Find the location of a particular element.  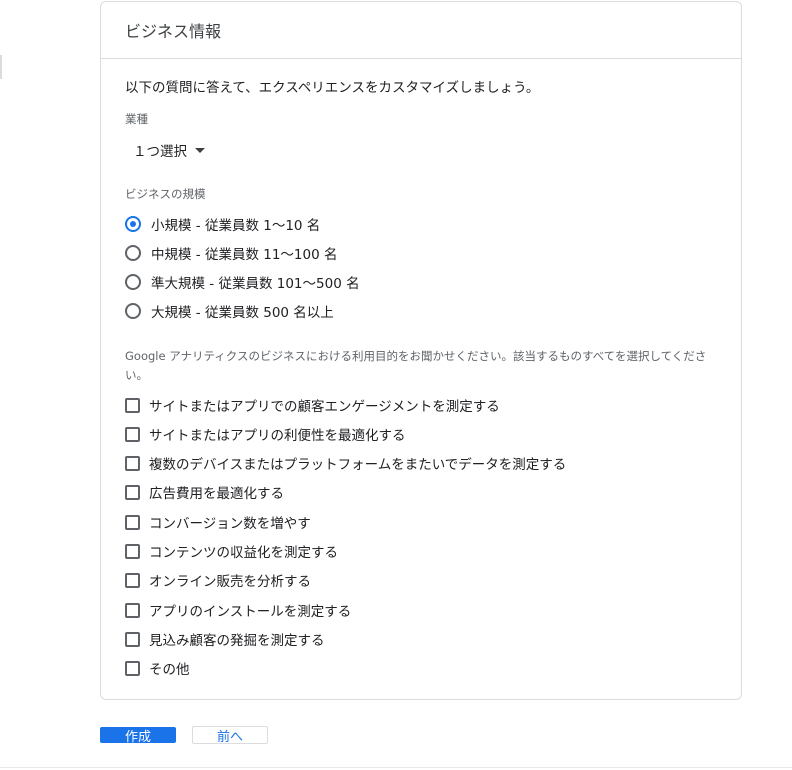

usage-option: コンテンツの収益化を測定する is located at coordinates (231, 551).